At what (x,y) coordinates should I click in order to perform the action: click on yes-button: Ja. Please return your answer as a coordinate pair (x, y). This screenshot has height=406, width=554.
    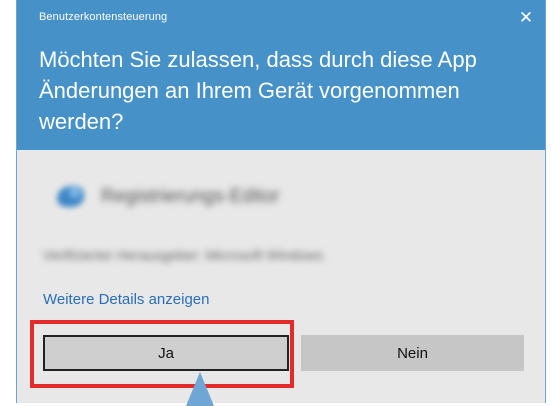
    Looking at the image, I should click on (166, 353).